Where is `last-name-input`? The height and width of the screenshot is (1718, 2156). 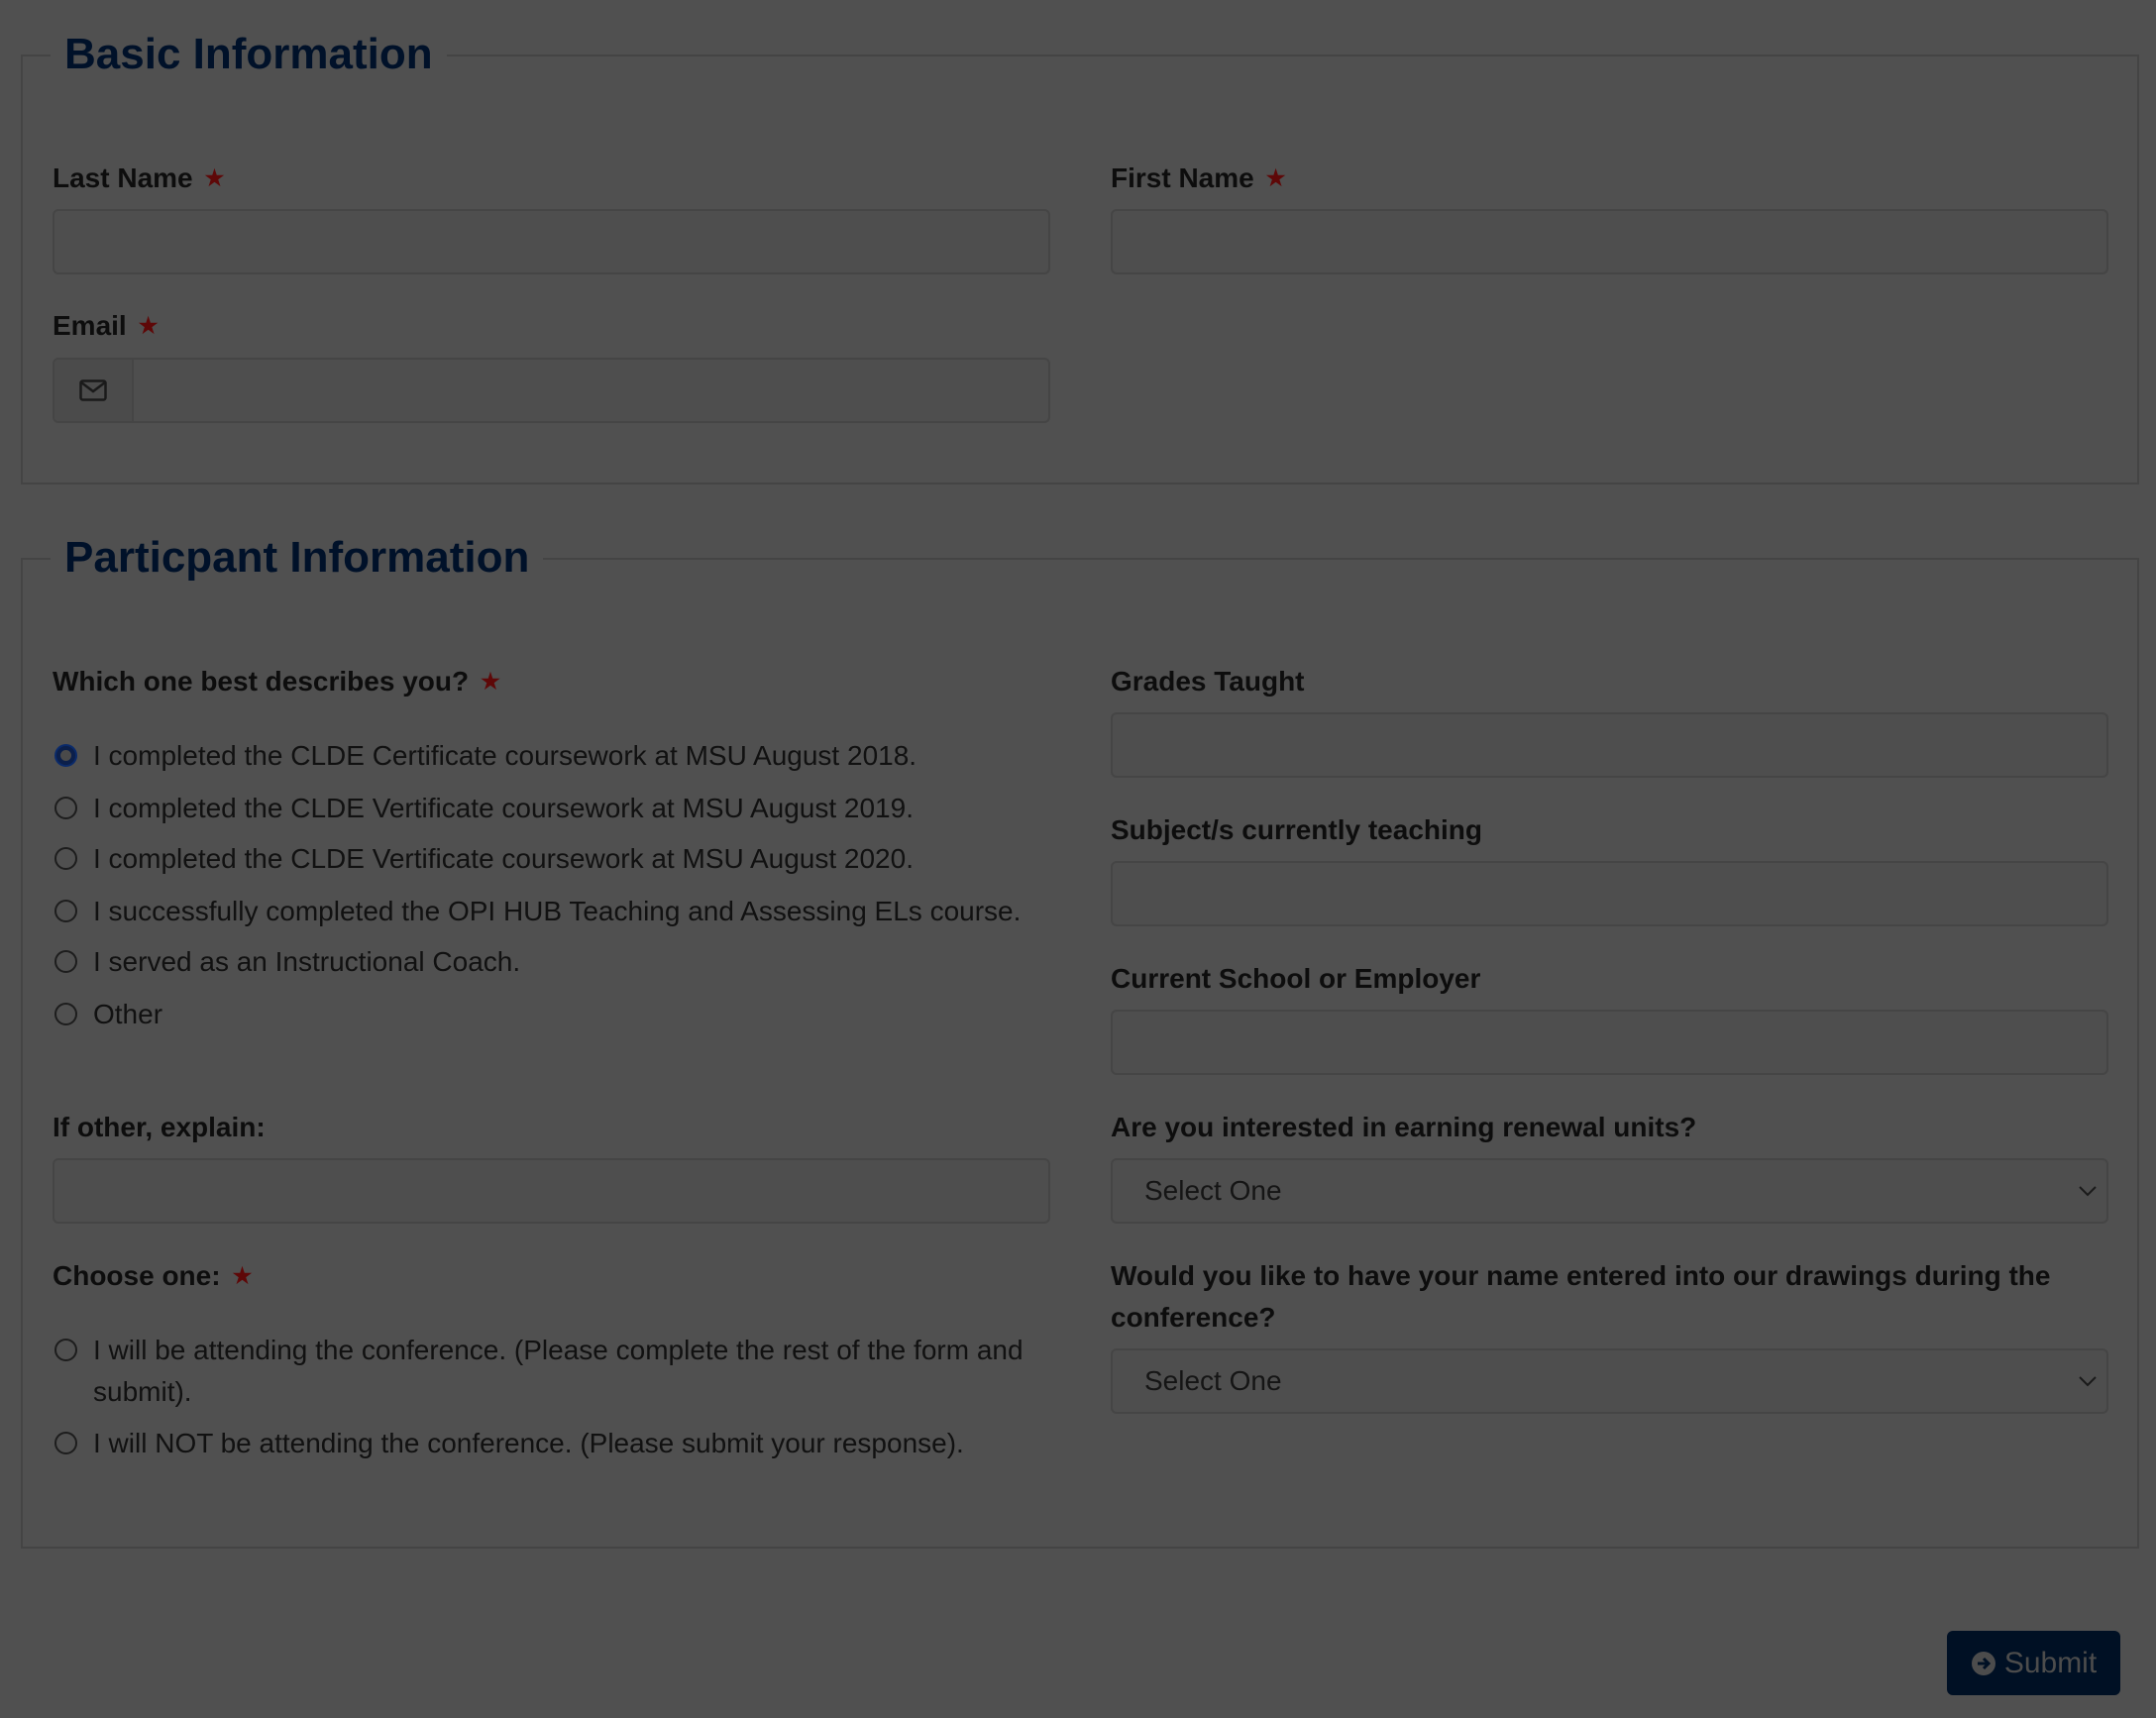
last-name-input is located at coordinates (551, 242).